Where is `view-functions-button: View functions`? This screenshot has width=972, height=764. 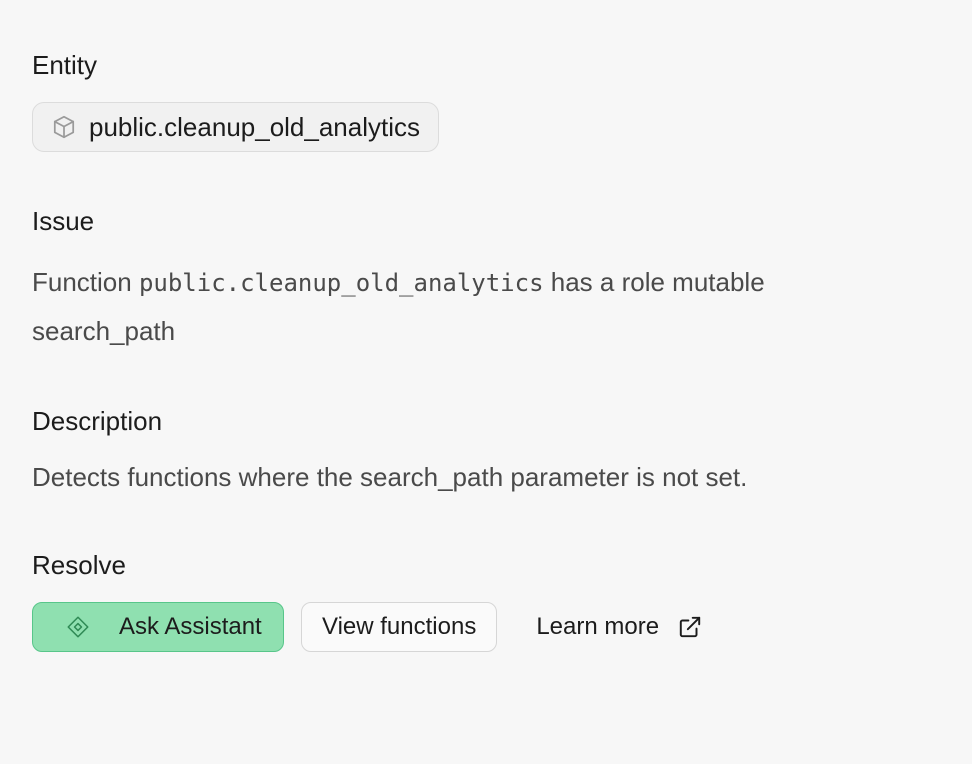
view-functions-button: View functions is located at coordinates (399, 627).